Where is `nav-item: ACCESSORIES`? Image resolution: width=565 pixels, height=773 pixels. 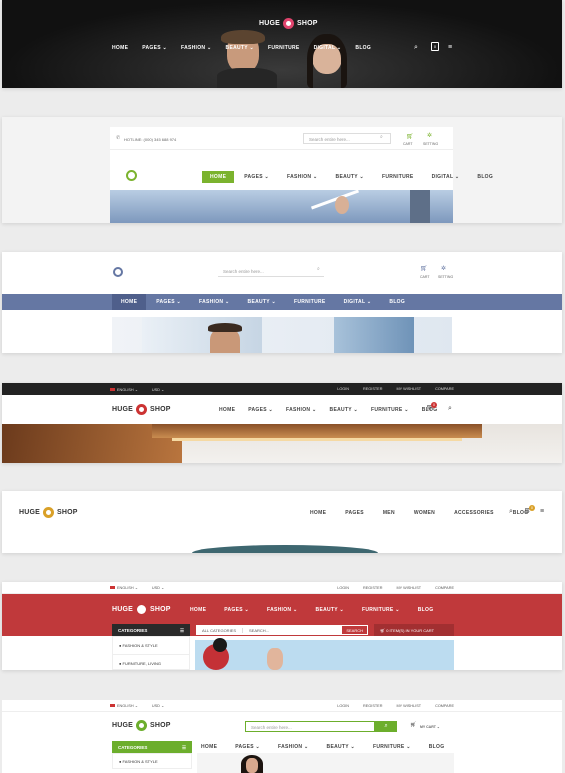 nav-item: ACCESSORIES is located at coordinates (474, 513).